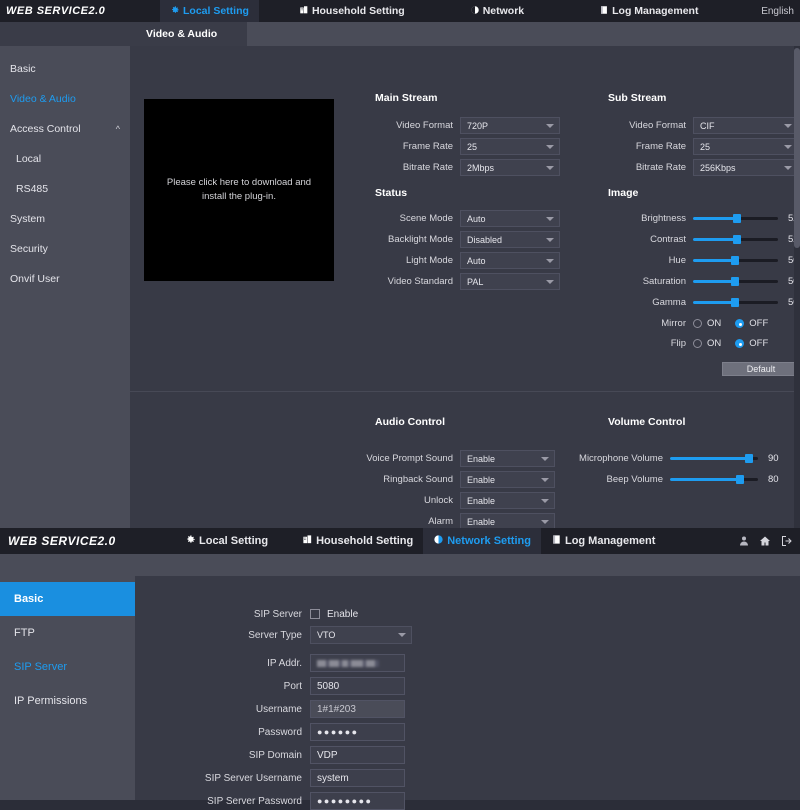 This screenshot has width=800, height=810. Describe the element at coordinates (343, 614) in the screenshot. I see `sip-server-enable-label: Enable` at that location.